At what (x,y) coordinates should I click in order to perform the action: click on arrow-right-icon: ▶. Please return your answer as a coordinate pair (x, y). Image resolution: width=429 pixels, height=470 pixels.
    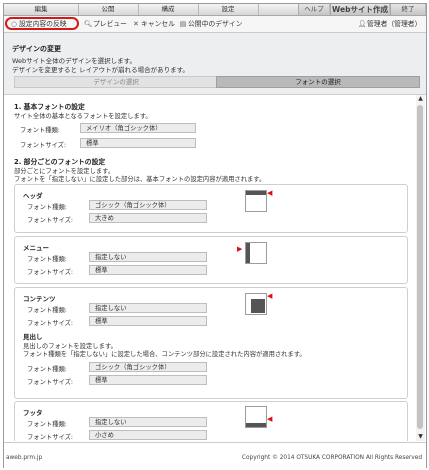
    Looking at the image, I should click on (240, 249).